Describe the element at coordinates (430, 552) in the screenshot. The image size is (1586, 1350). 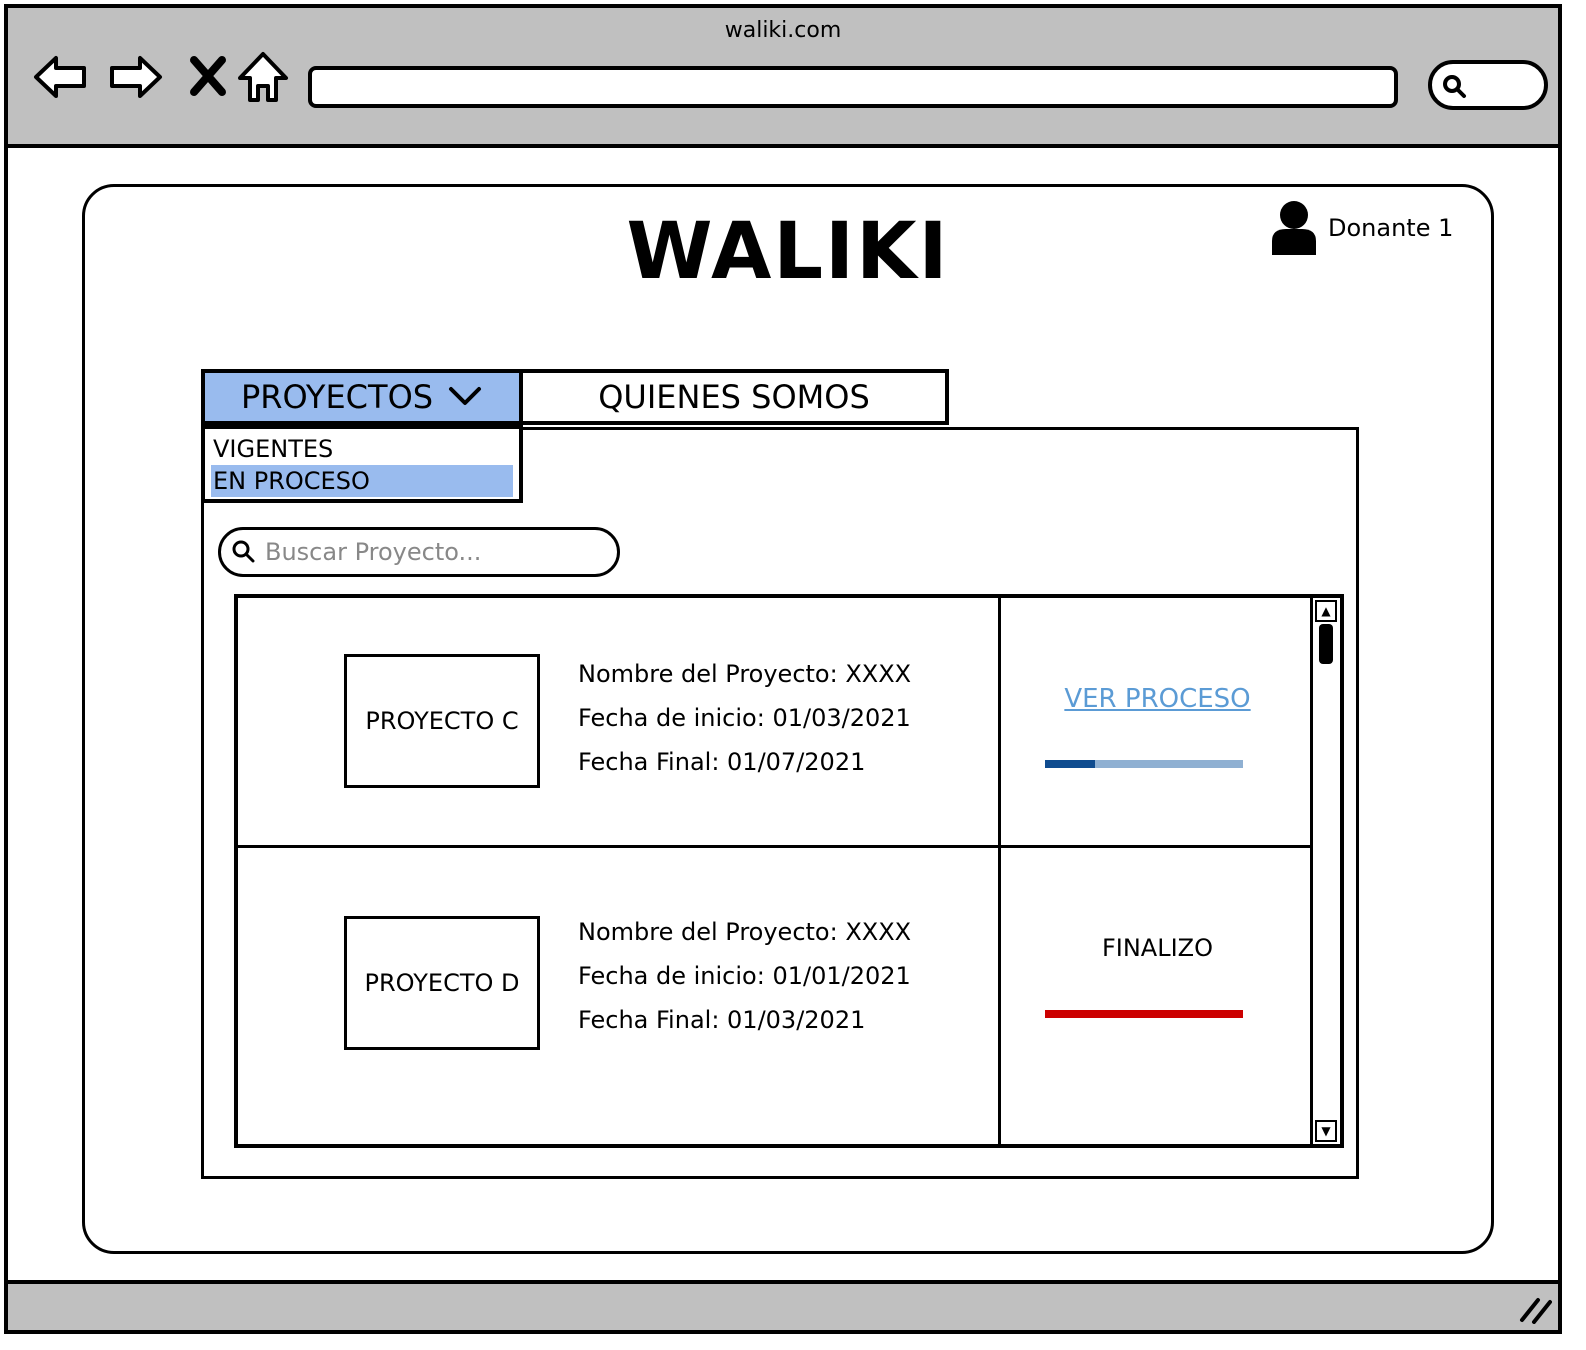
I see `search-input` at that location.